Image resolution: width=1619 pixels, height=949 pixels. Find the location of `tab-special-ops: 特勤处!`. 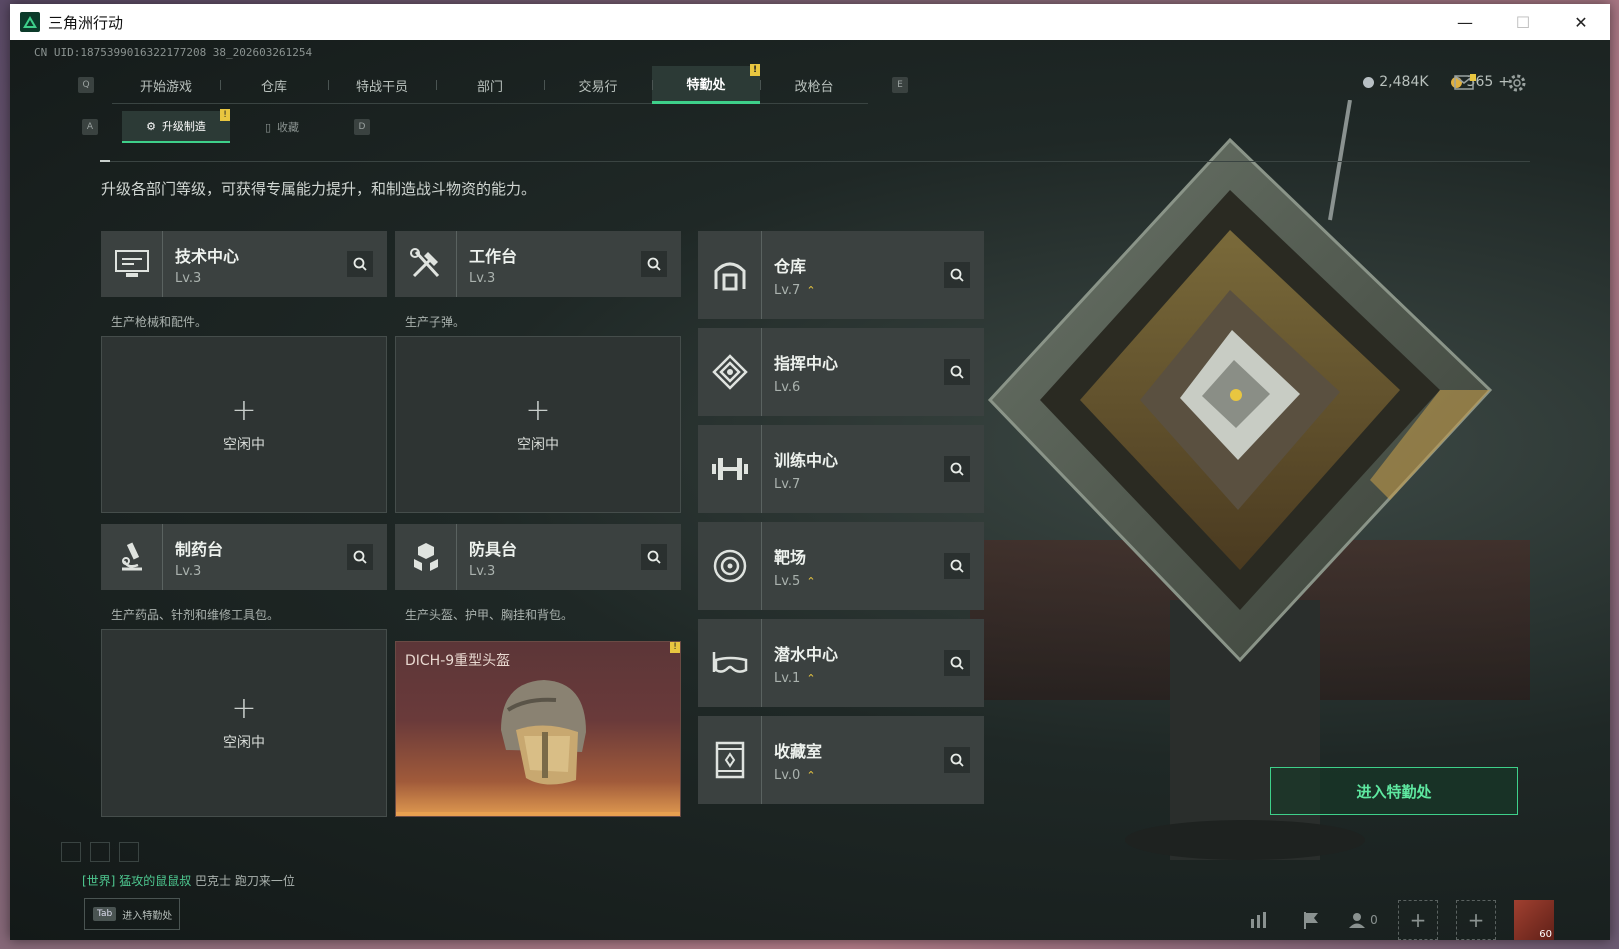

tab-special-ops: 特勤处! is located at coordinates (706, 84).